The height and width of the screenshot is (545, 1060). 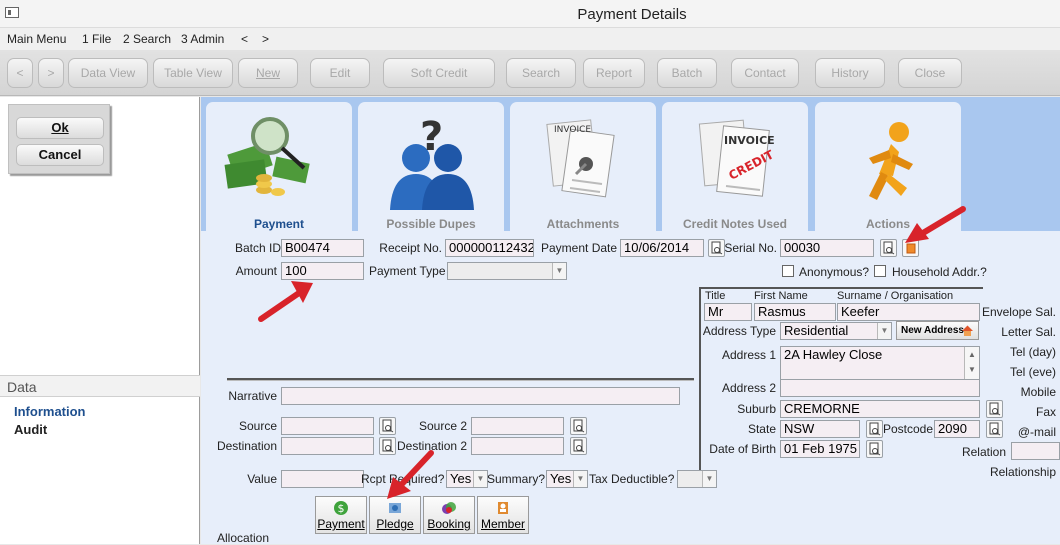 I want to click on prev-record-button: <, so click(x=20, y=73).